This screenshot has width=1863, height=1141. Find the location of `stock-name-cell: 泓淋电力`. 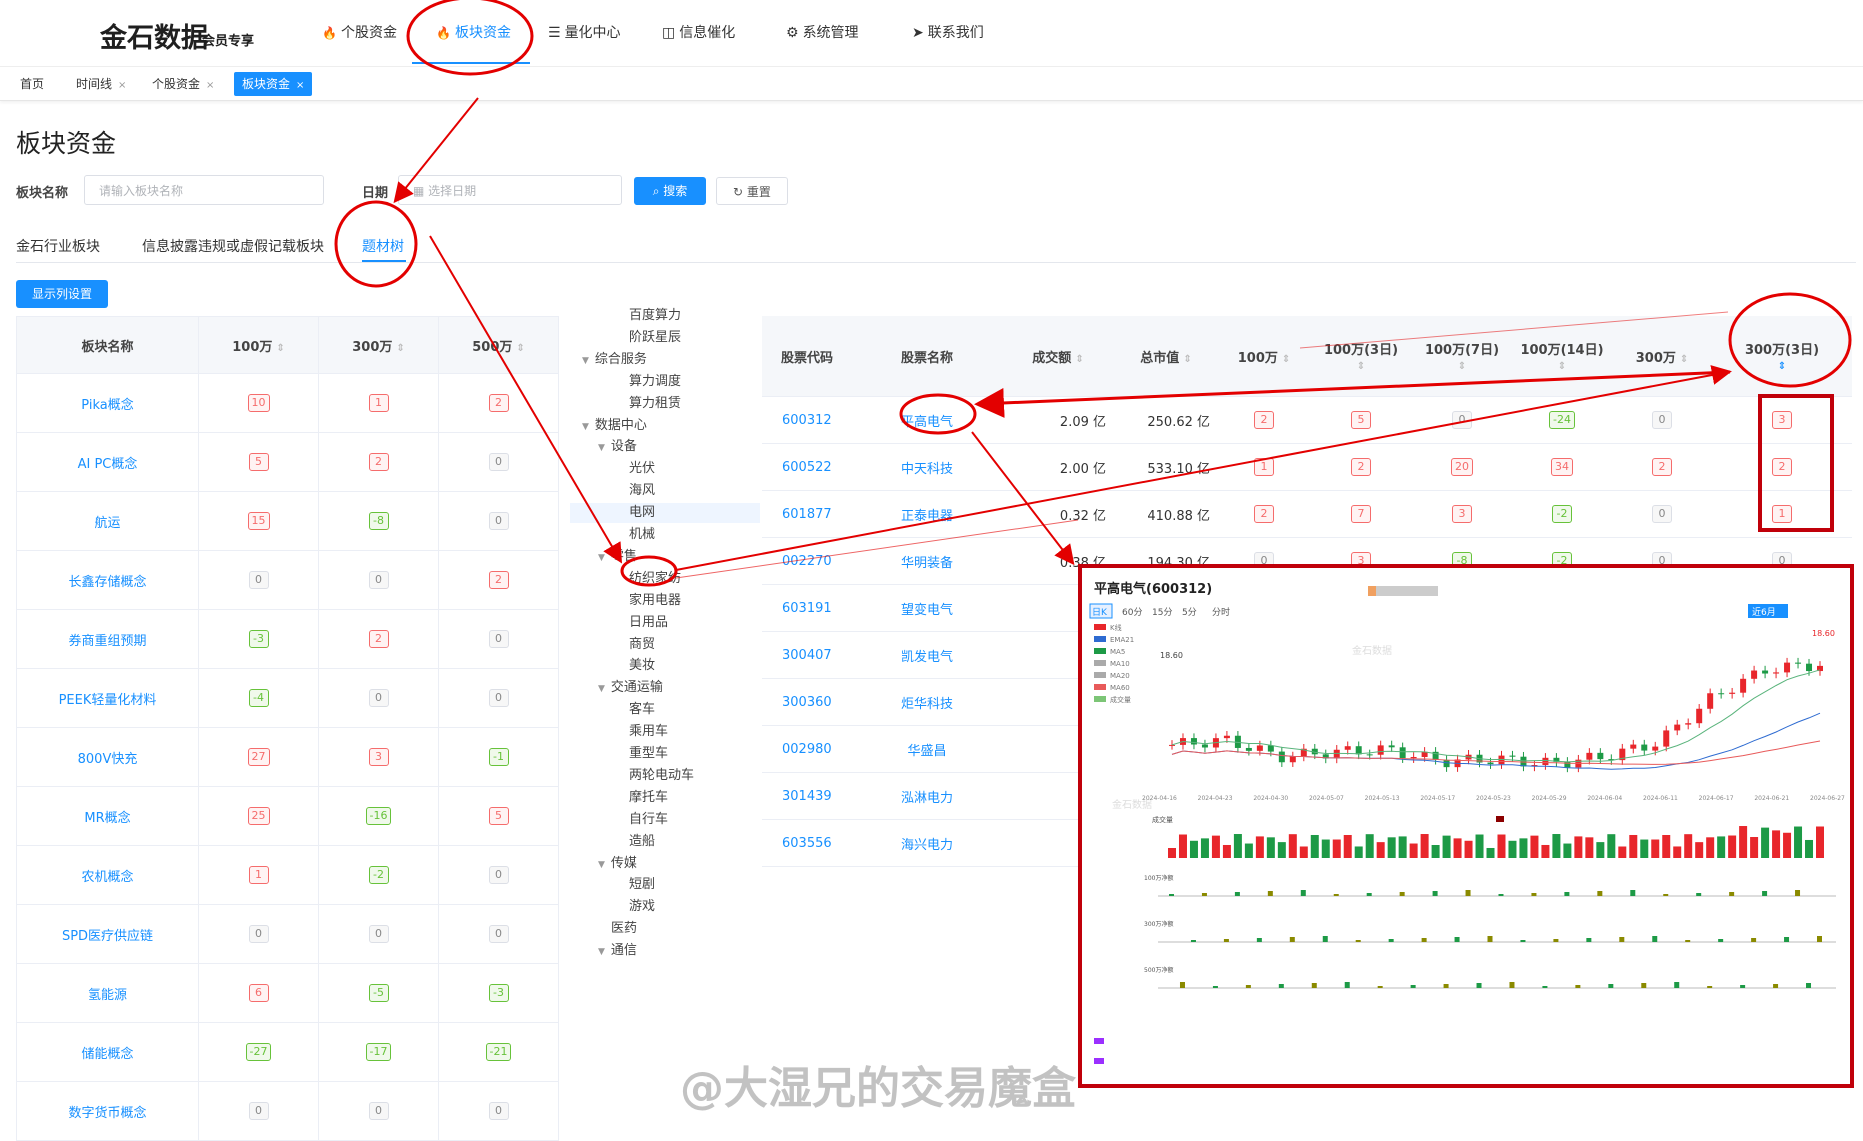

stock-name-cell: 泓淋电力 is located at coordinates (927, 796).